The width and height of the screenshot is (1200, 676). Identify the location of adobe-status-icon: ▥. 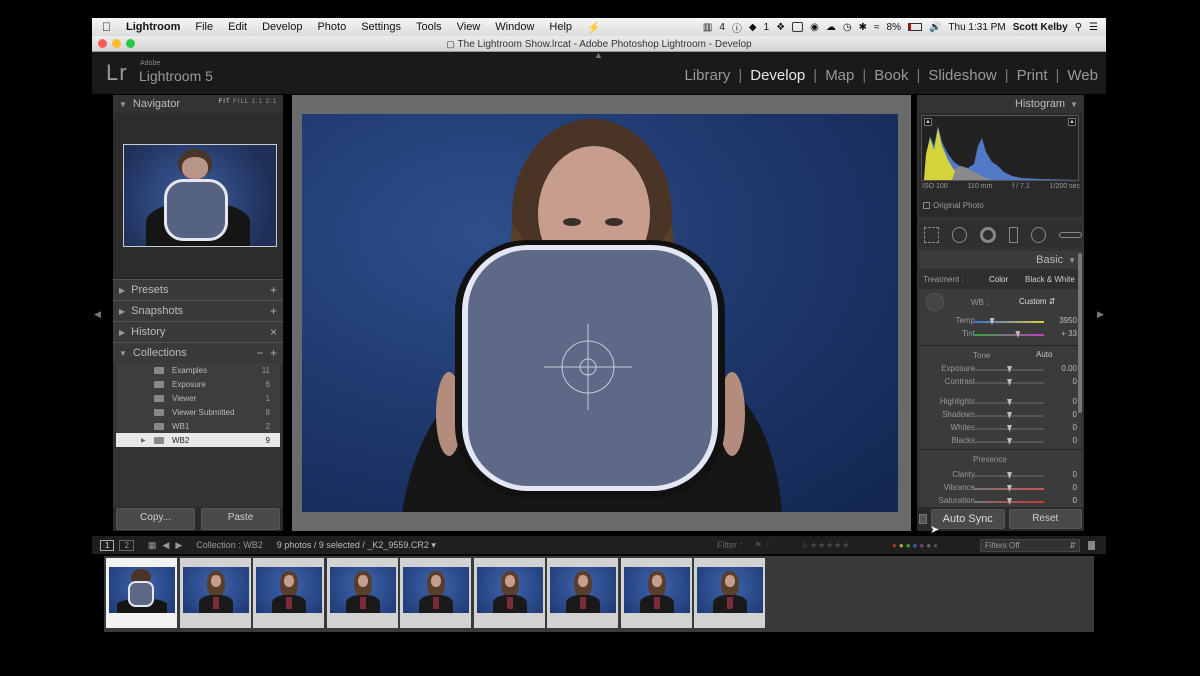
(707, 27).